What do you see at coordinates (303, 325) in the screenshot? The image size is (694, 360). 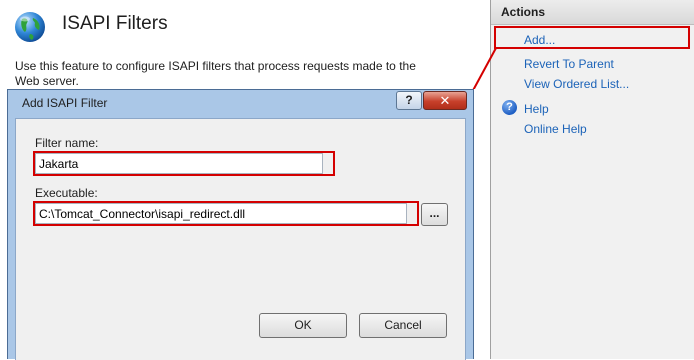 I see `ok-button: OK` at bounding box center [303, 325].